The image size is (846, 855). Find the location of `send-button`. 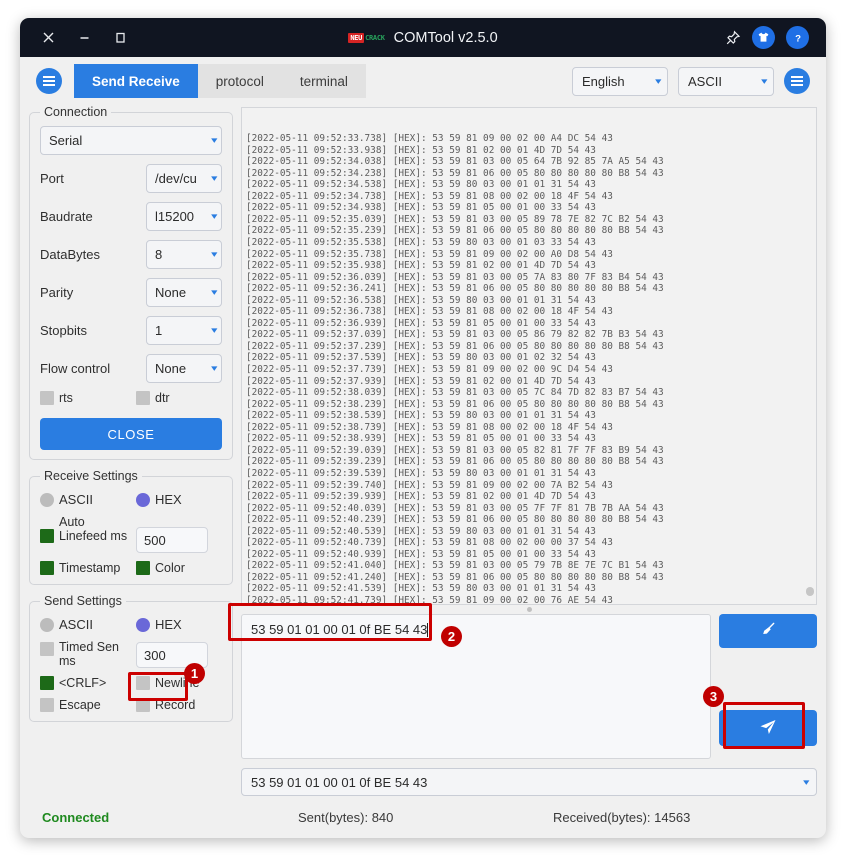

send-button is located at coordinates (768, 728).